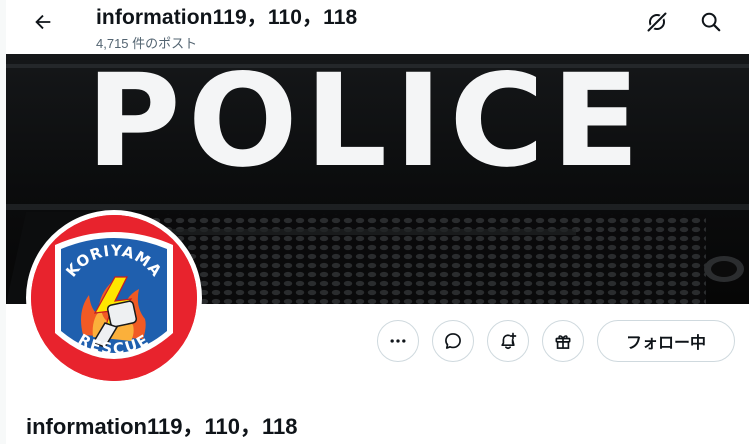 The height and width of the screenshot is (444, 749). I want to click on notification-add-icon, so click(509, 341).